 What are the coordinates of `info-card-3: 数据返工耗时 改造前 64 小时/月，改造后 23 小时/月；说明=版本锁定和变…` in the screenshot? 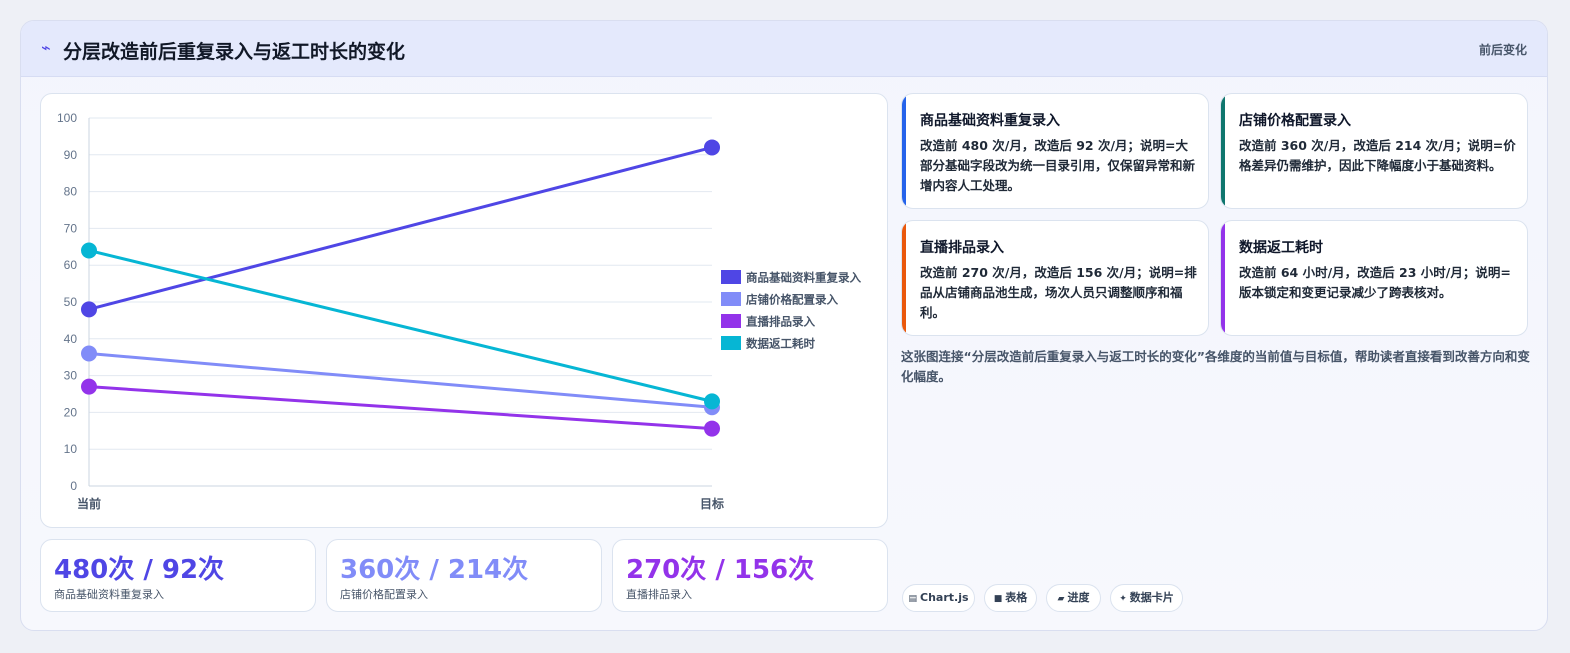 It's located at (1374, 278).